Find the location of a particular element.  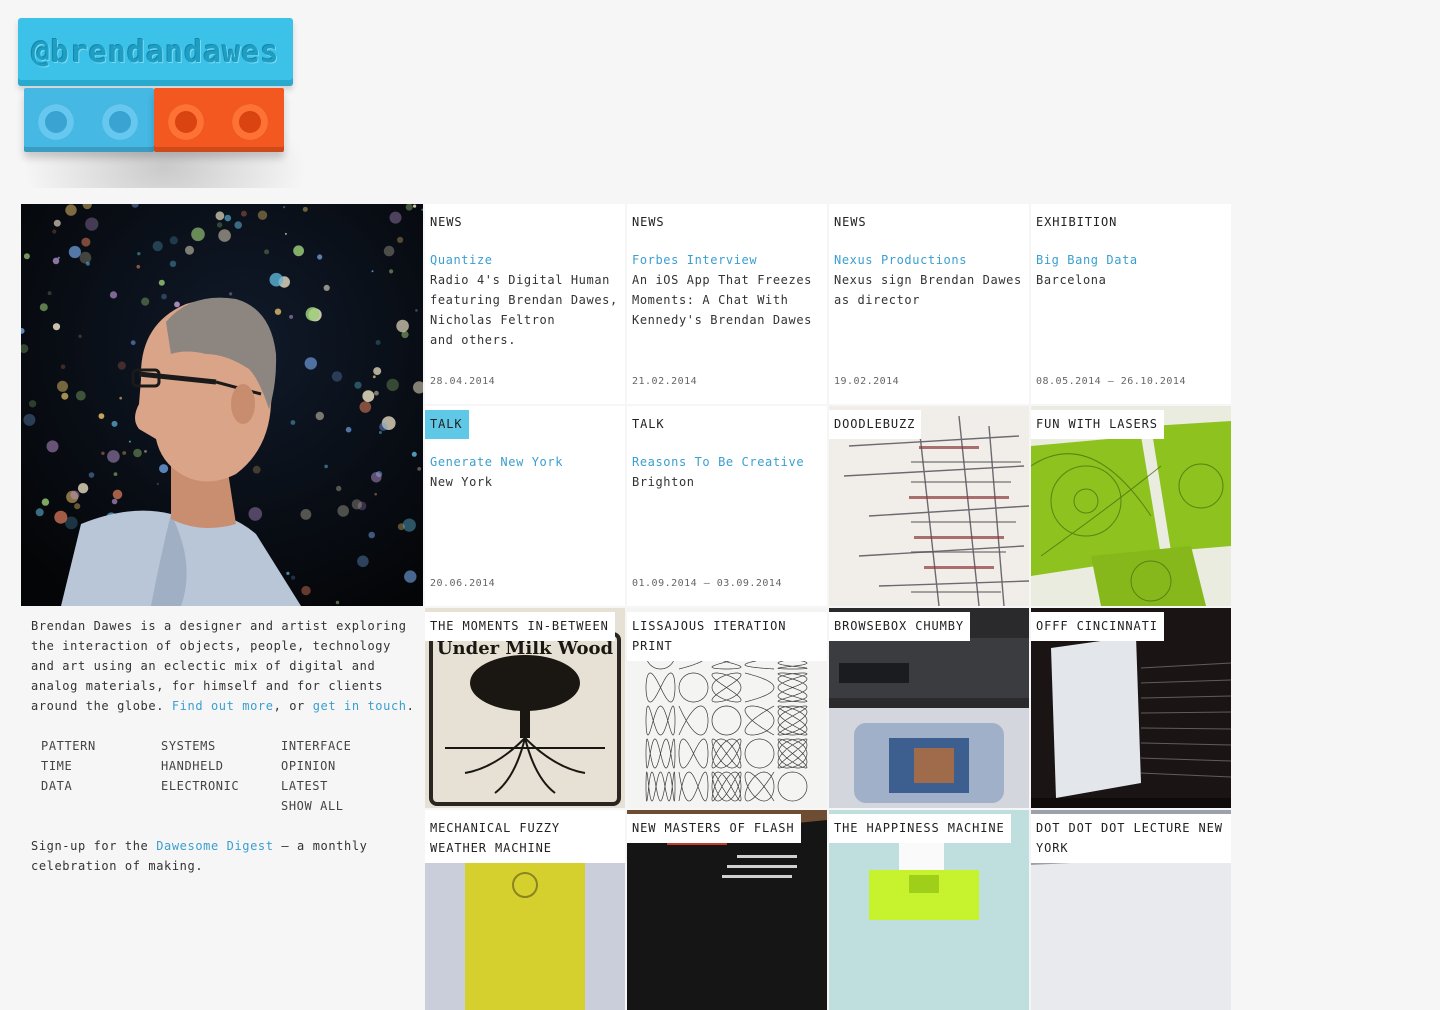

get-in-touch-link: get in touch is located at coordinates (360, 706).